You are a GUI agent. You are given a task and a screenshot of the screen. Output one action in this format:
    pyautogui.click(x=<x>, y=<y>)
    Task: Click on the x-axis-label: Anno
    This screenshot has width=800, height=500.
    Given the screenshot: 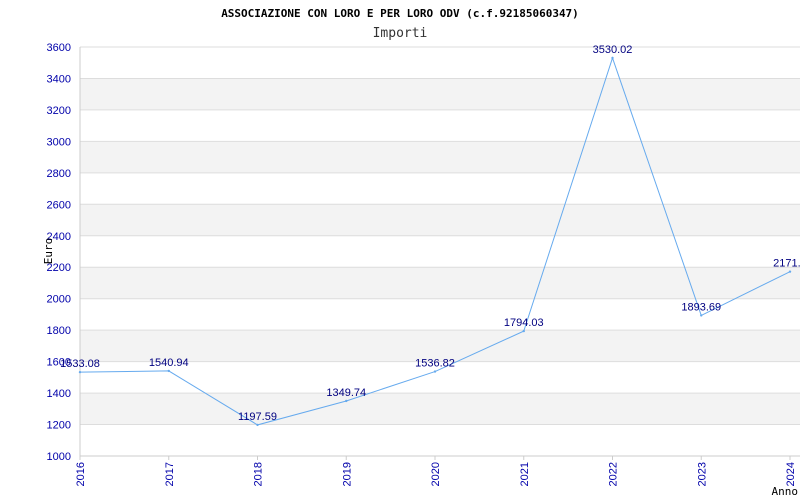 What is the action you would take?
    pyautogui.click(x=785, y=491)
    